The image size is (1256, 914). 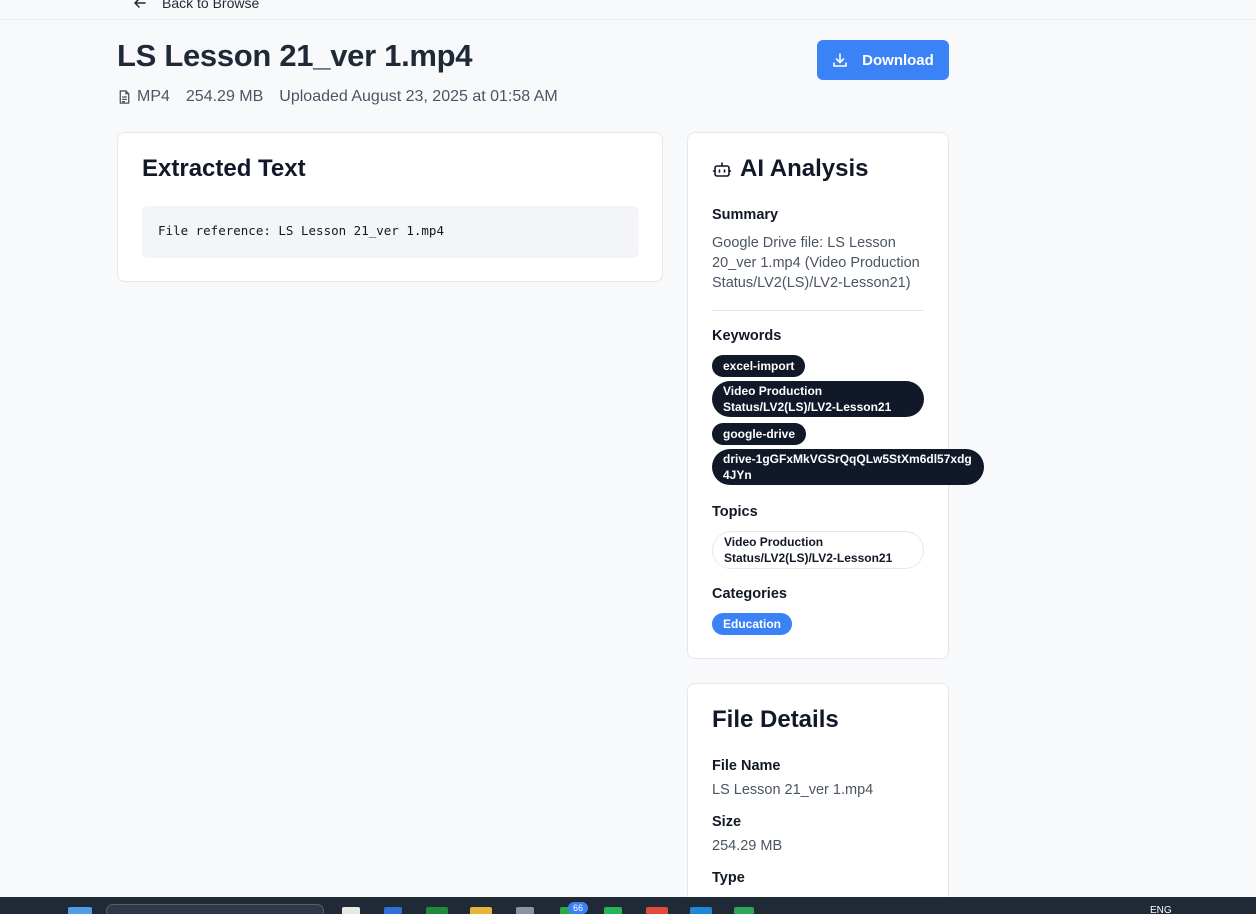 What do you see at coordinates (775, 719) in the screenshot?
I see `file-details-title: File Details` at bounding box center [775, 719].